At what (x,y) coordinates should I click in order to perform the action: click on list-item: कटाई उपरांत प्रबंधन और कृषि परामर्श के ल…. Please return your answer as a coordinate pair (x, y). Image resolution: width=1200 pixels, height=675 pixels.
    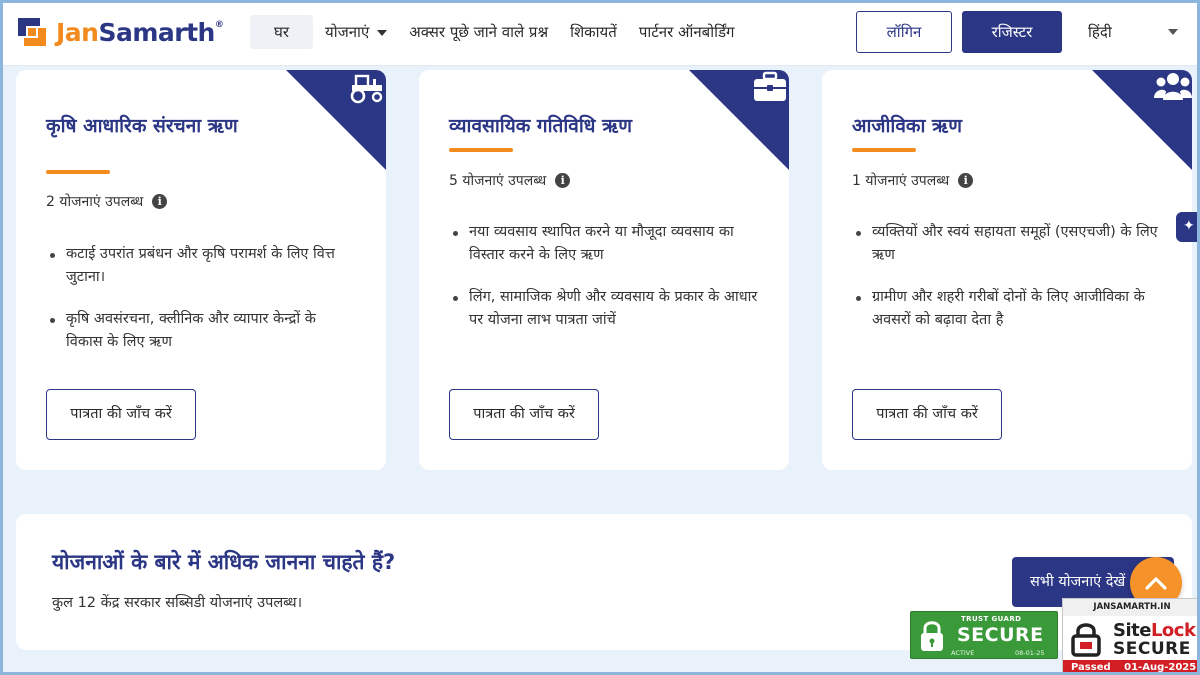
    Looking at the image, I should click on (202, 266).